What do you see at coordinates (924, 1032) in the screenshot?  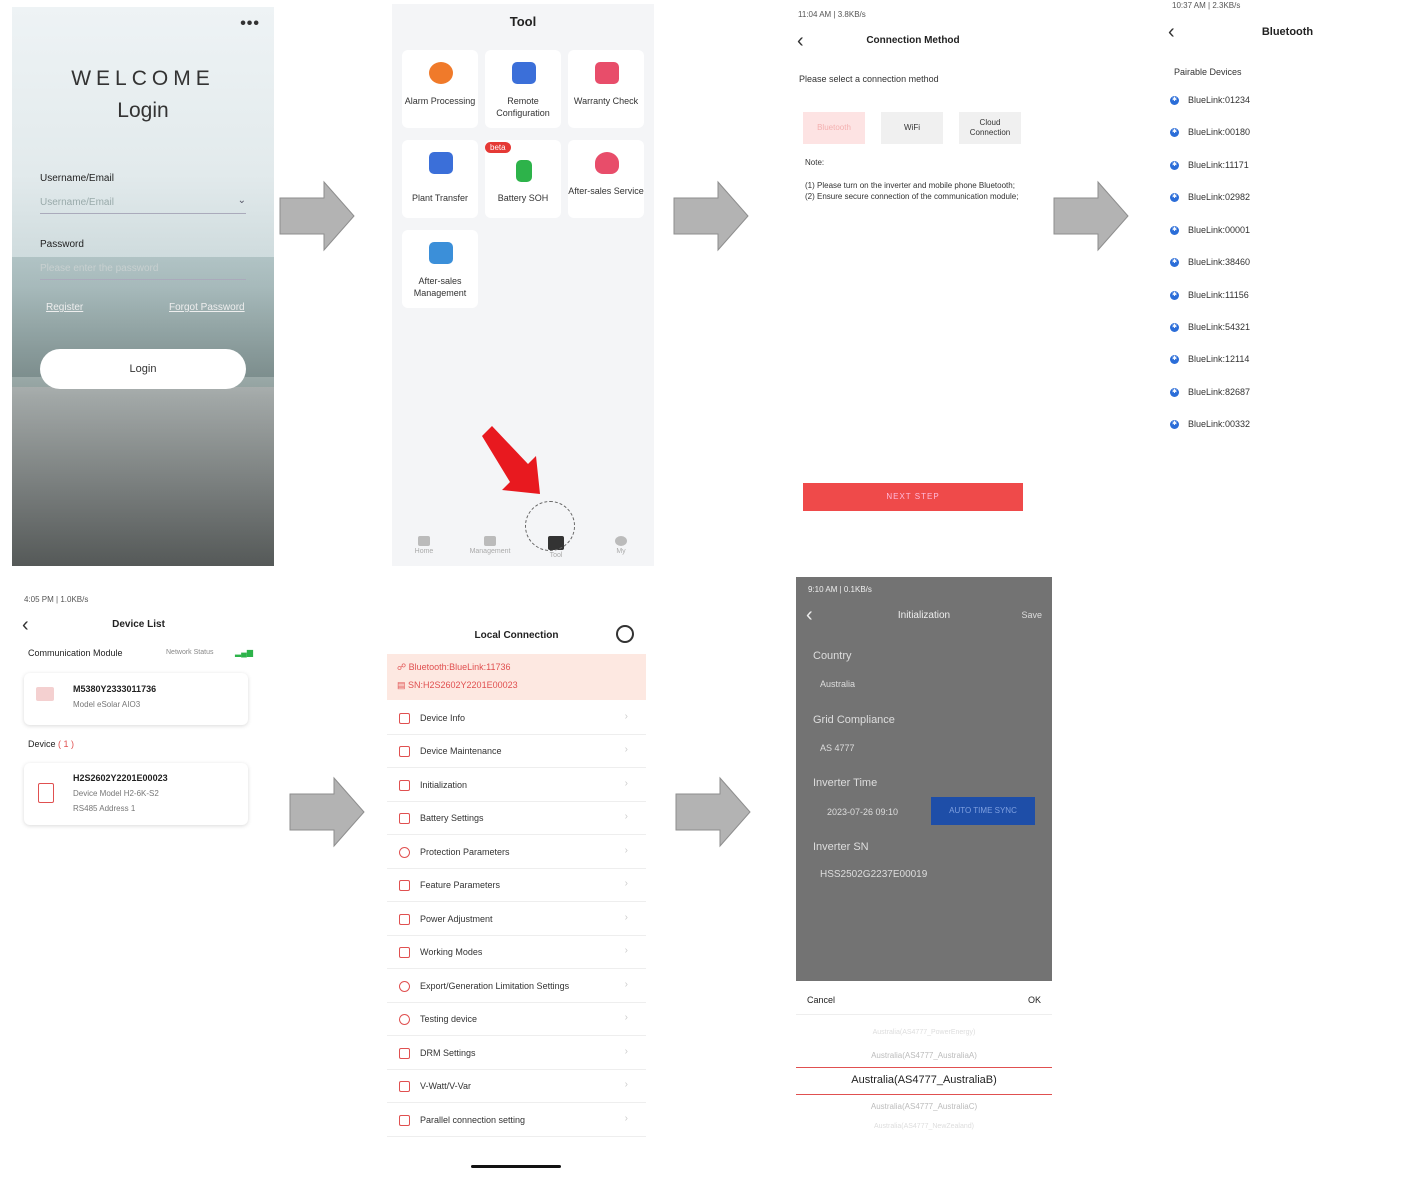 I see `picker-option: Australia(AS4777_PowerEnergy)` at bounding box center [924, 1032].